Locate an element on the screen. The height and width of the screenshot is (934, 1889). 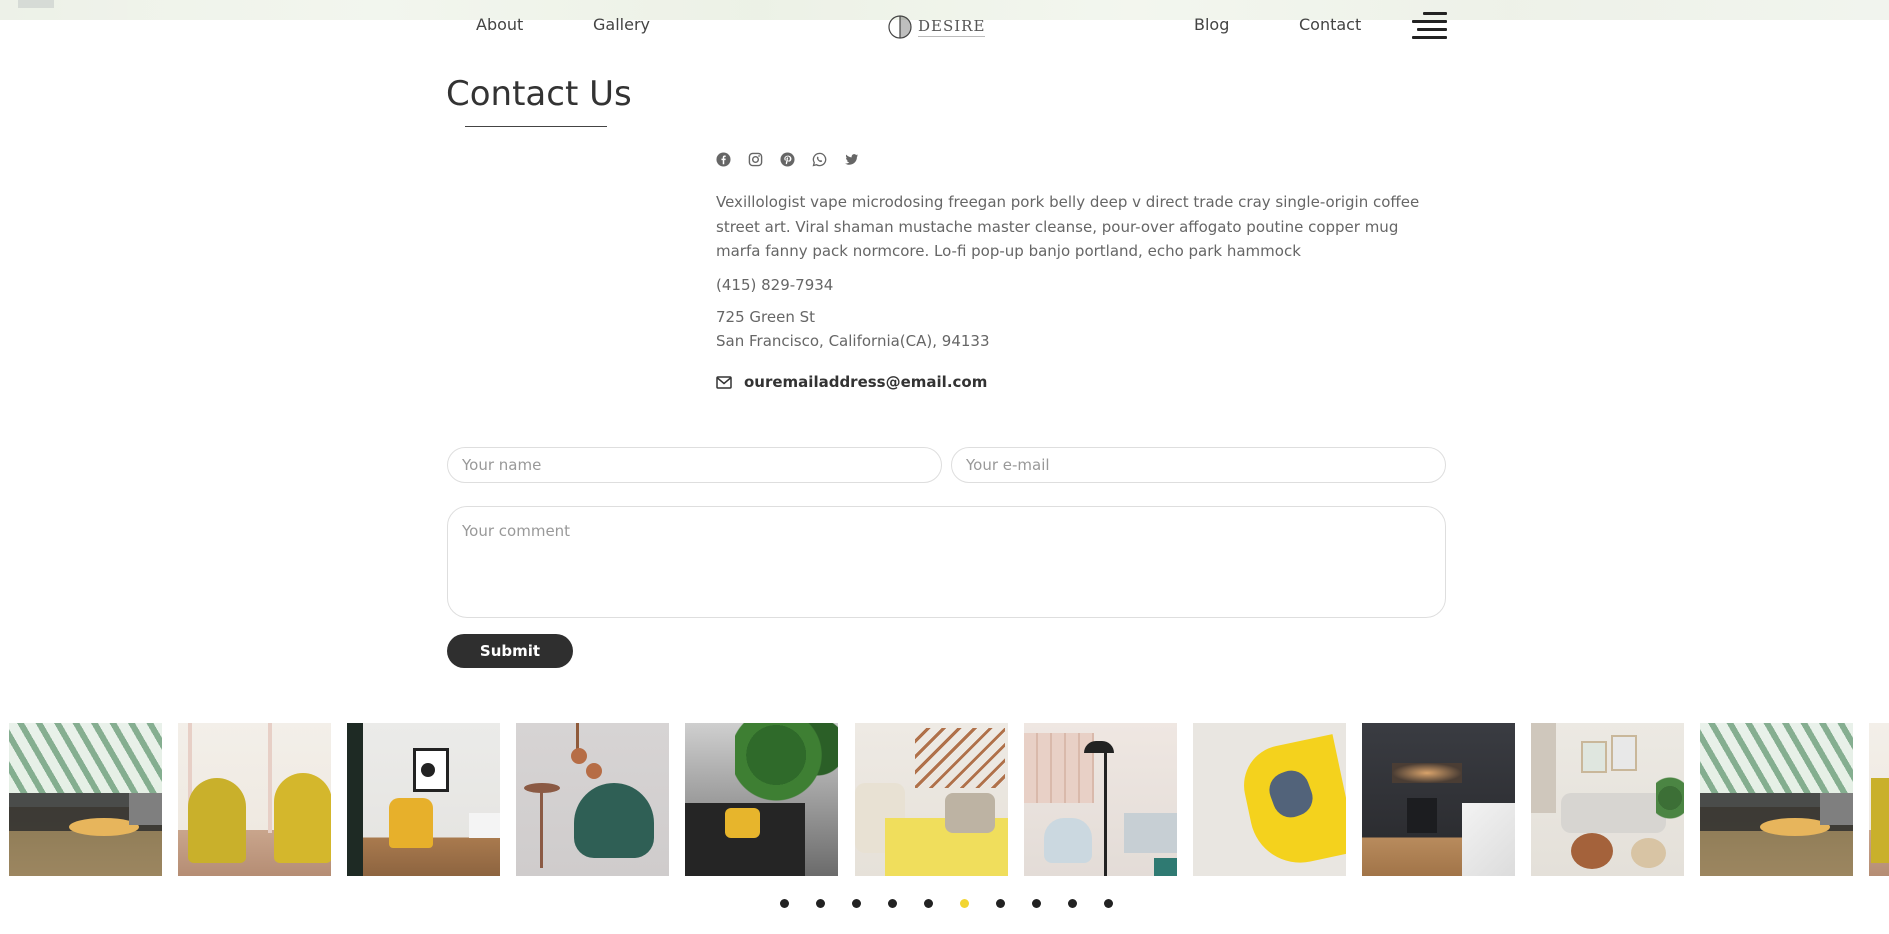
gallery-image-green-lounge-chair is located at coordinates (592, 799).